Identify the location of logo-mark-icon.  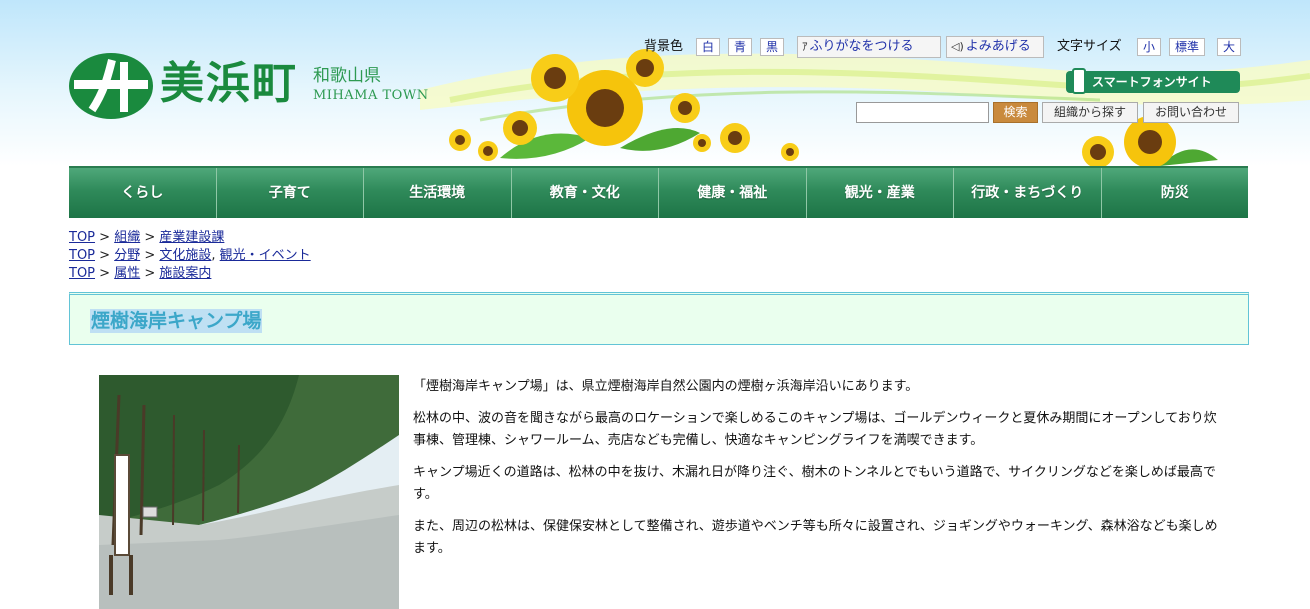
(111, 86).